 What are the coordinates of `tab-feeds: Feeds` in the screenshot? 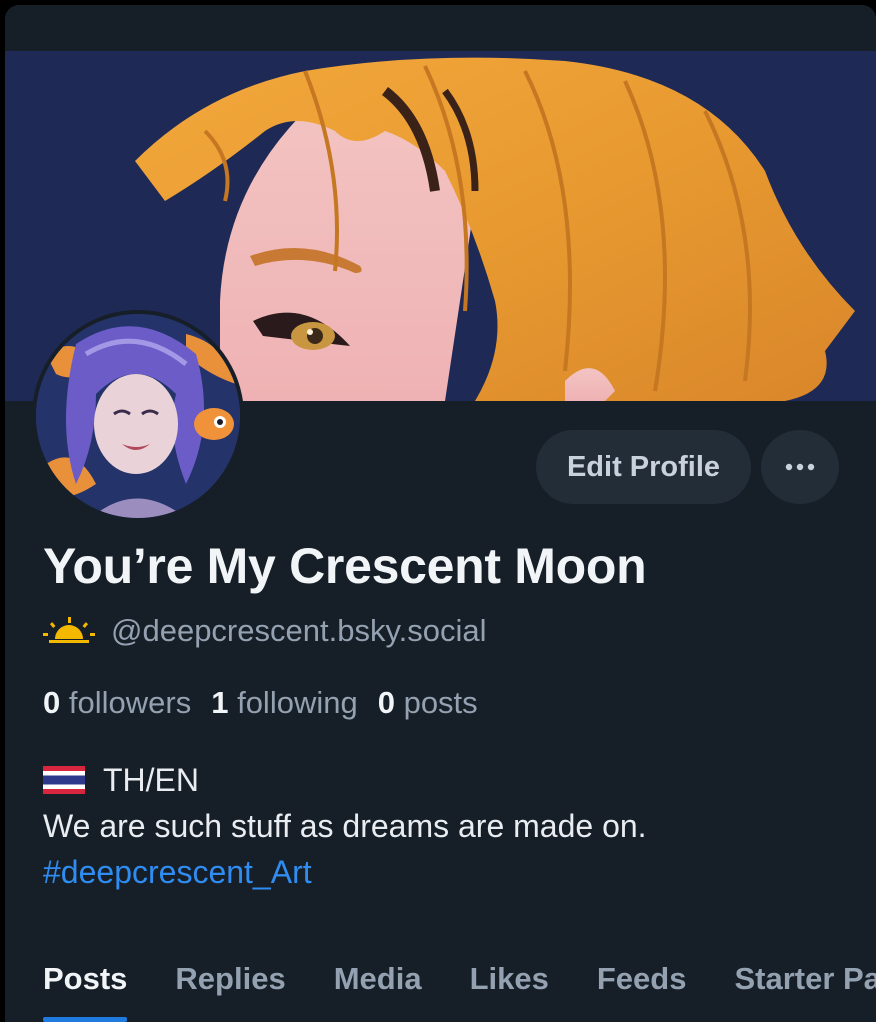 It's located at (642, 979).